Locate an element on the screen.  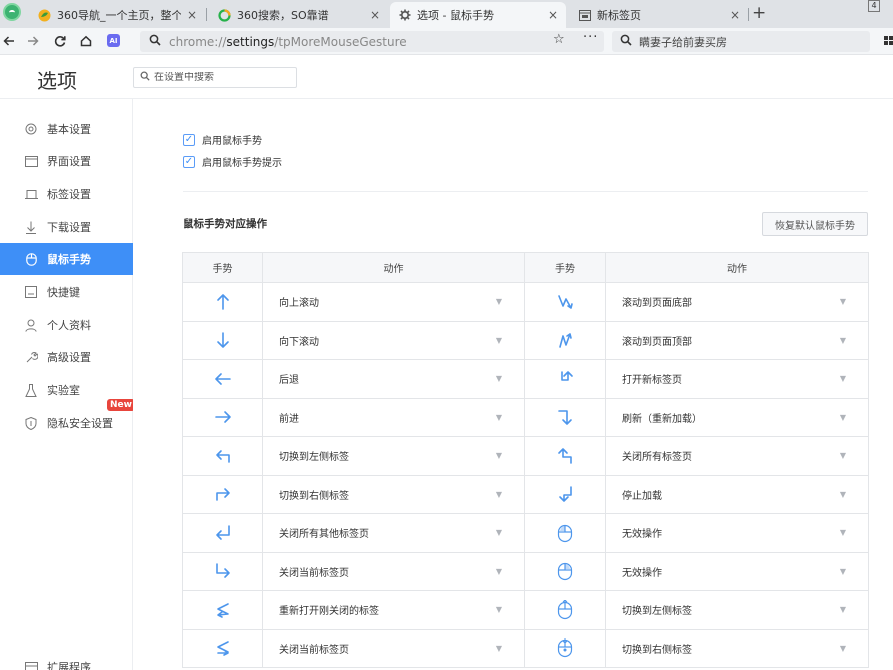
action-select: 向下滚动 ▼ is located at coordinates (393, 340).